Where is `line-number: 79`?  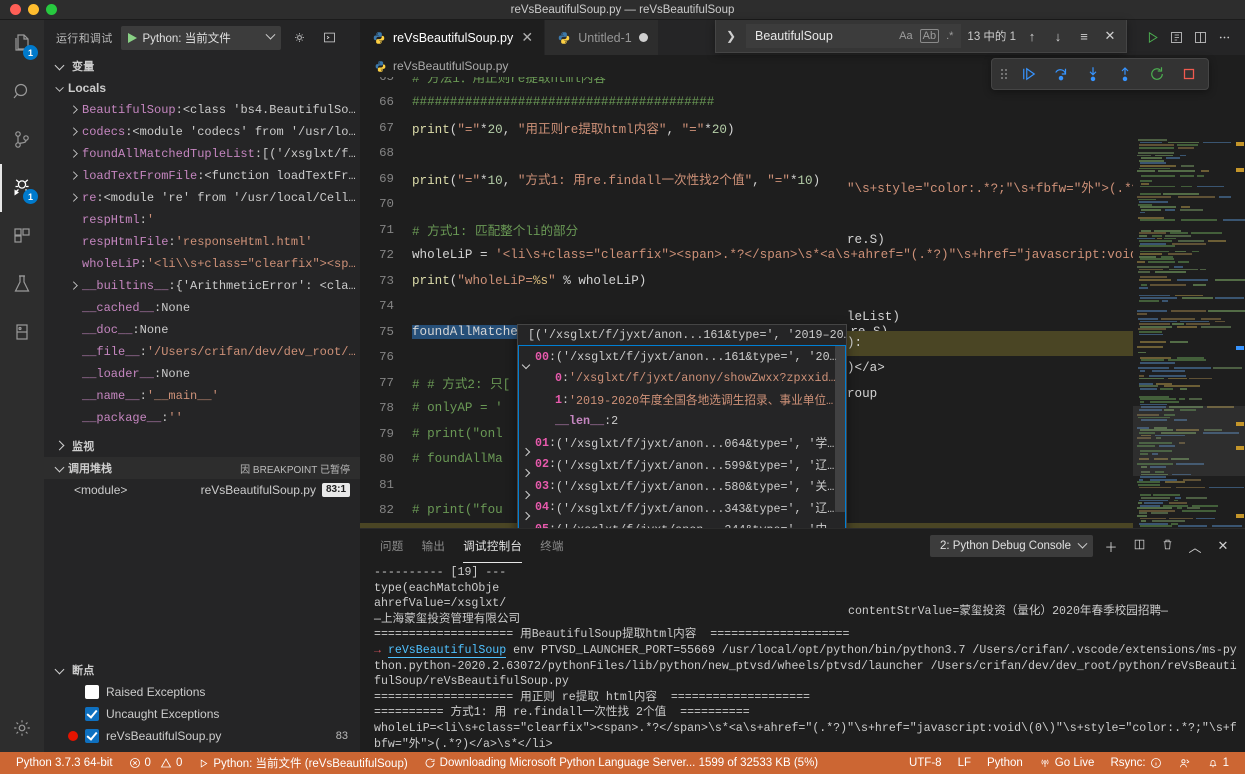 line-number: 79 is located at coordinates (386, 434).